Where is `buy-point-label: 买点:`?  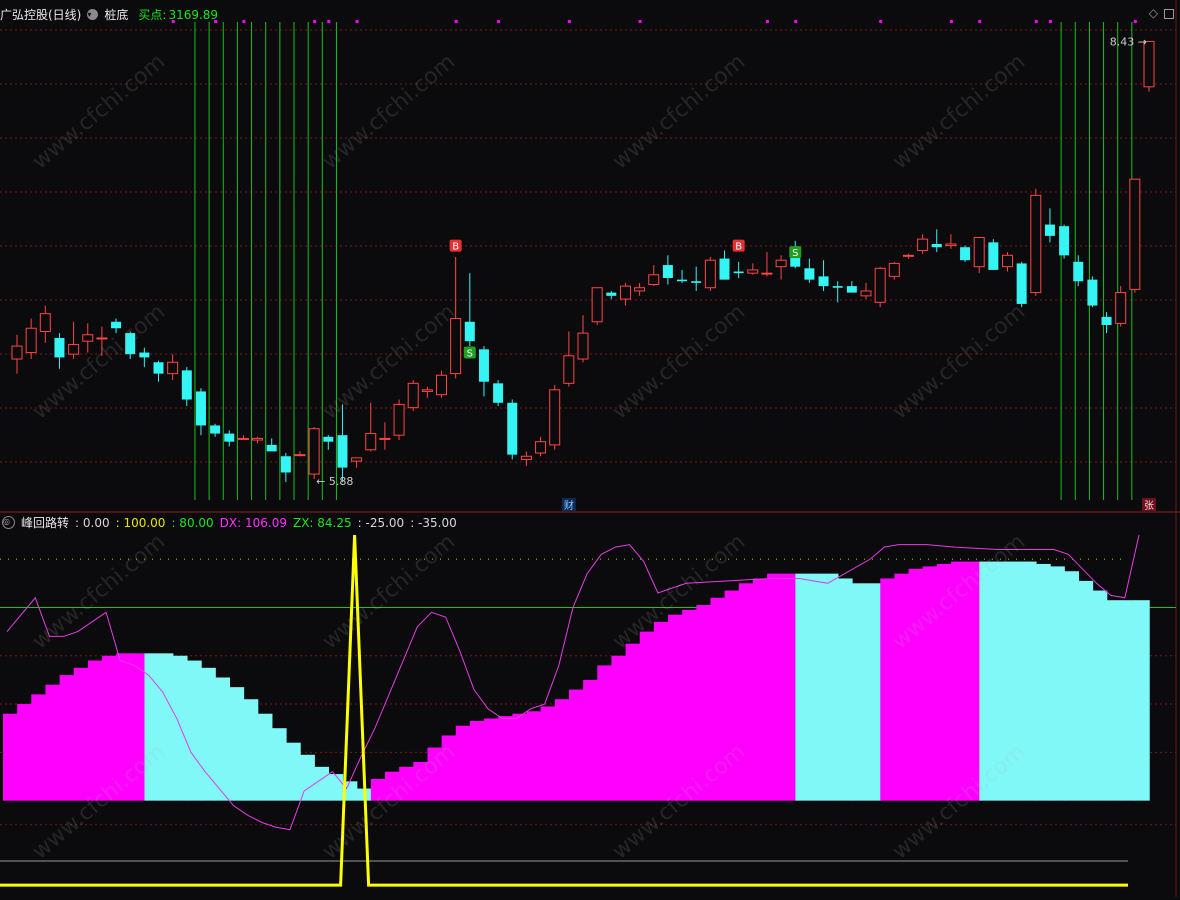 buy-point-label: 买点: is located at coordinates (152, 15).